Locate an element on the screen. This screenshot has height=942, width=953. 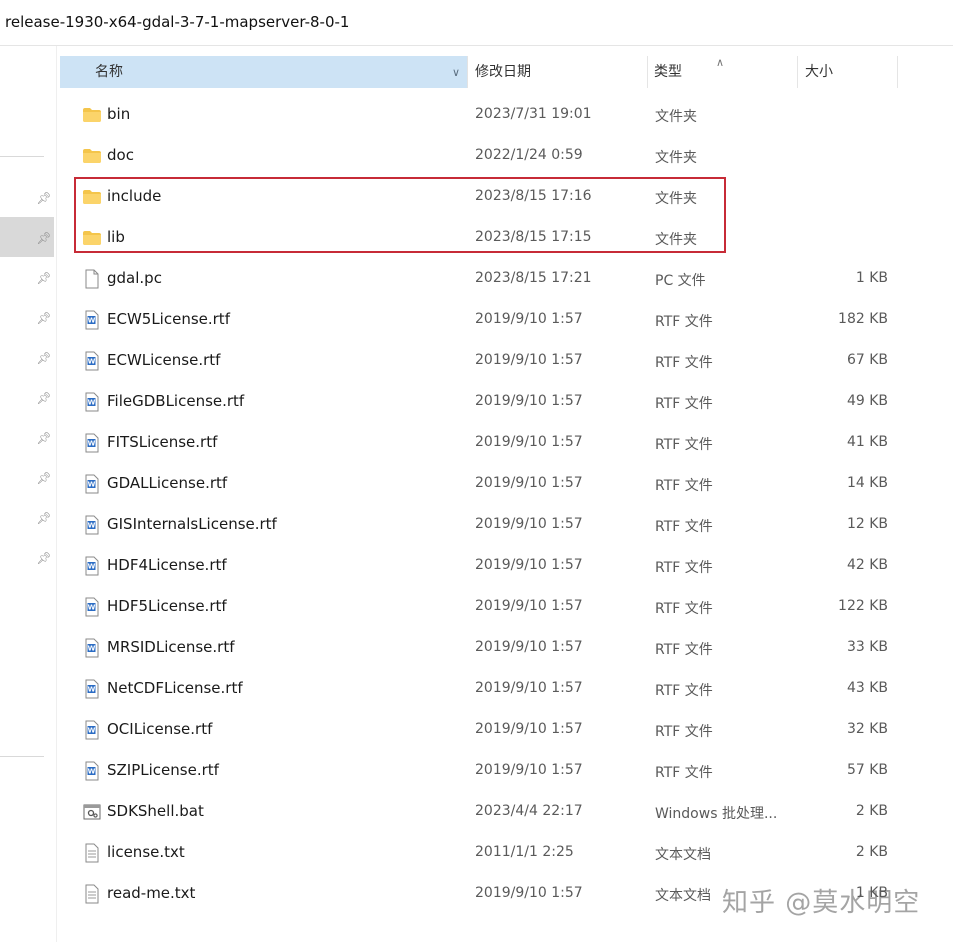
file-row: license.txt 2011/1/1 2:25 文本文档 2 KB is located at coordinates (480, 853).